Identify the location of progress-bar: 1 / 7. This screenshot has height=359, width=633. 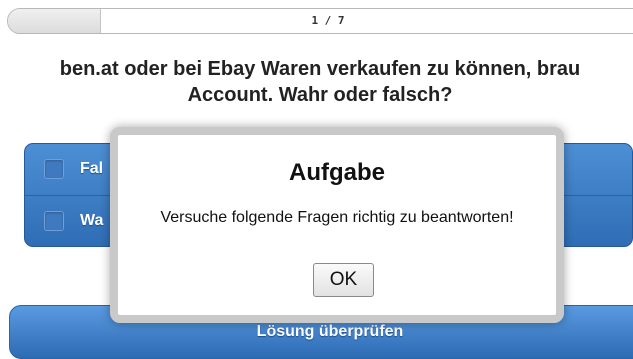
(320, 21).